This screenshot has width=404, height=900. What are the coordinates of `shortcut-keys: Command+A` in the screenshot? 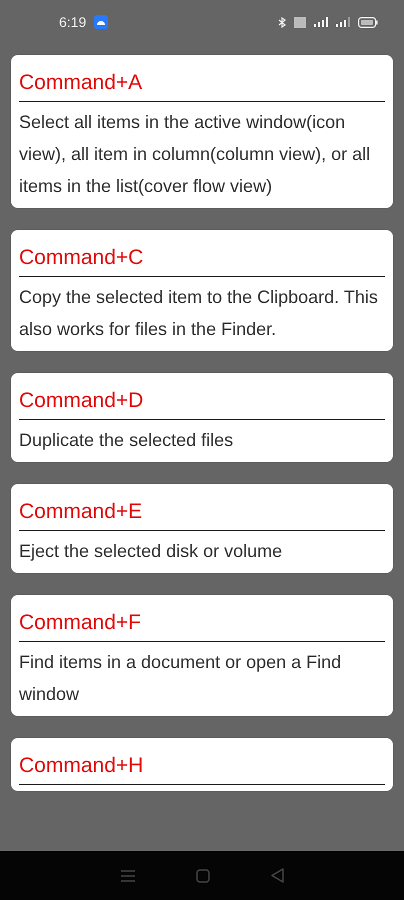 It's located at (202, 78).